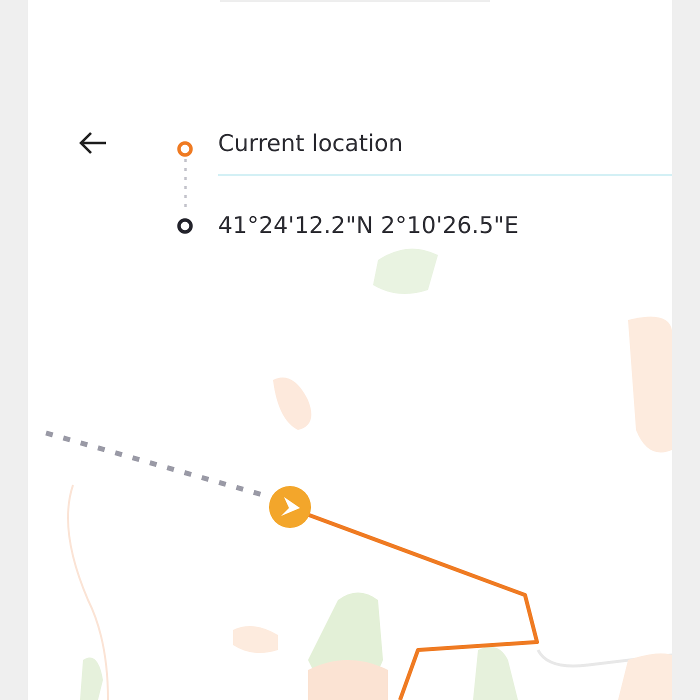  What do you see at coordinates (290, 507) in the screenshot?
I see `location-marker` at bounding box center [290, 507].